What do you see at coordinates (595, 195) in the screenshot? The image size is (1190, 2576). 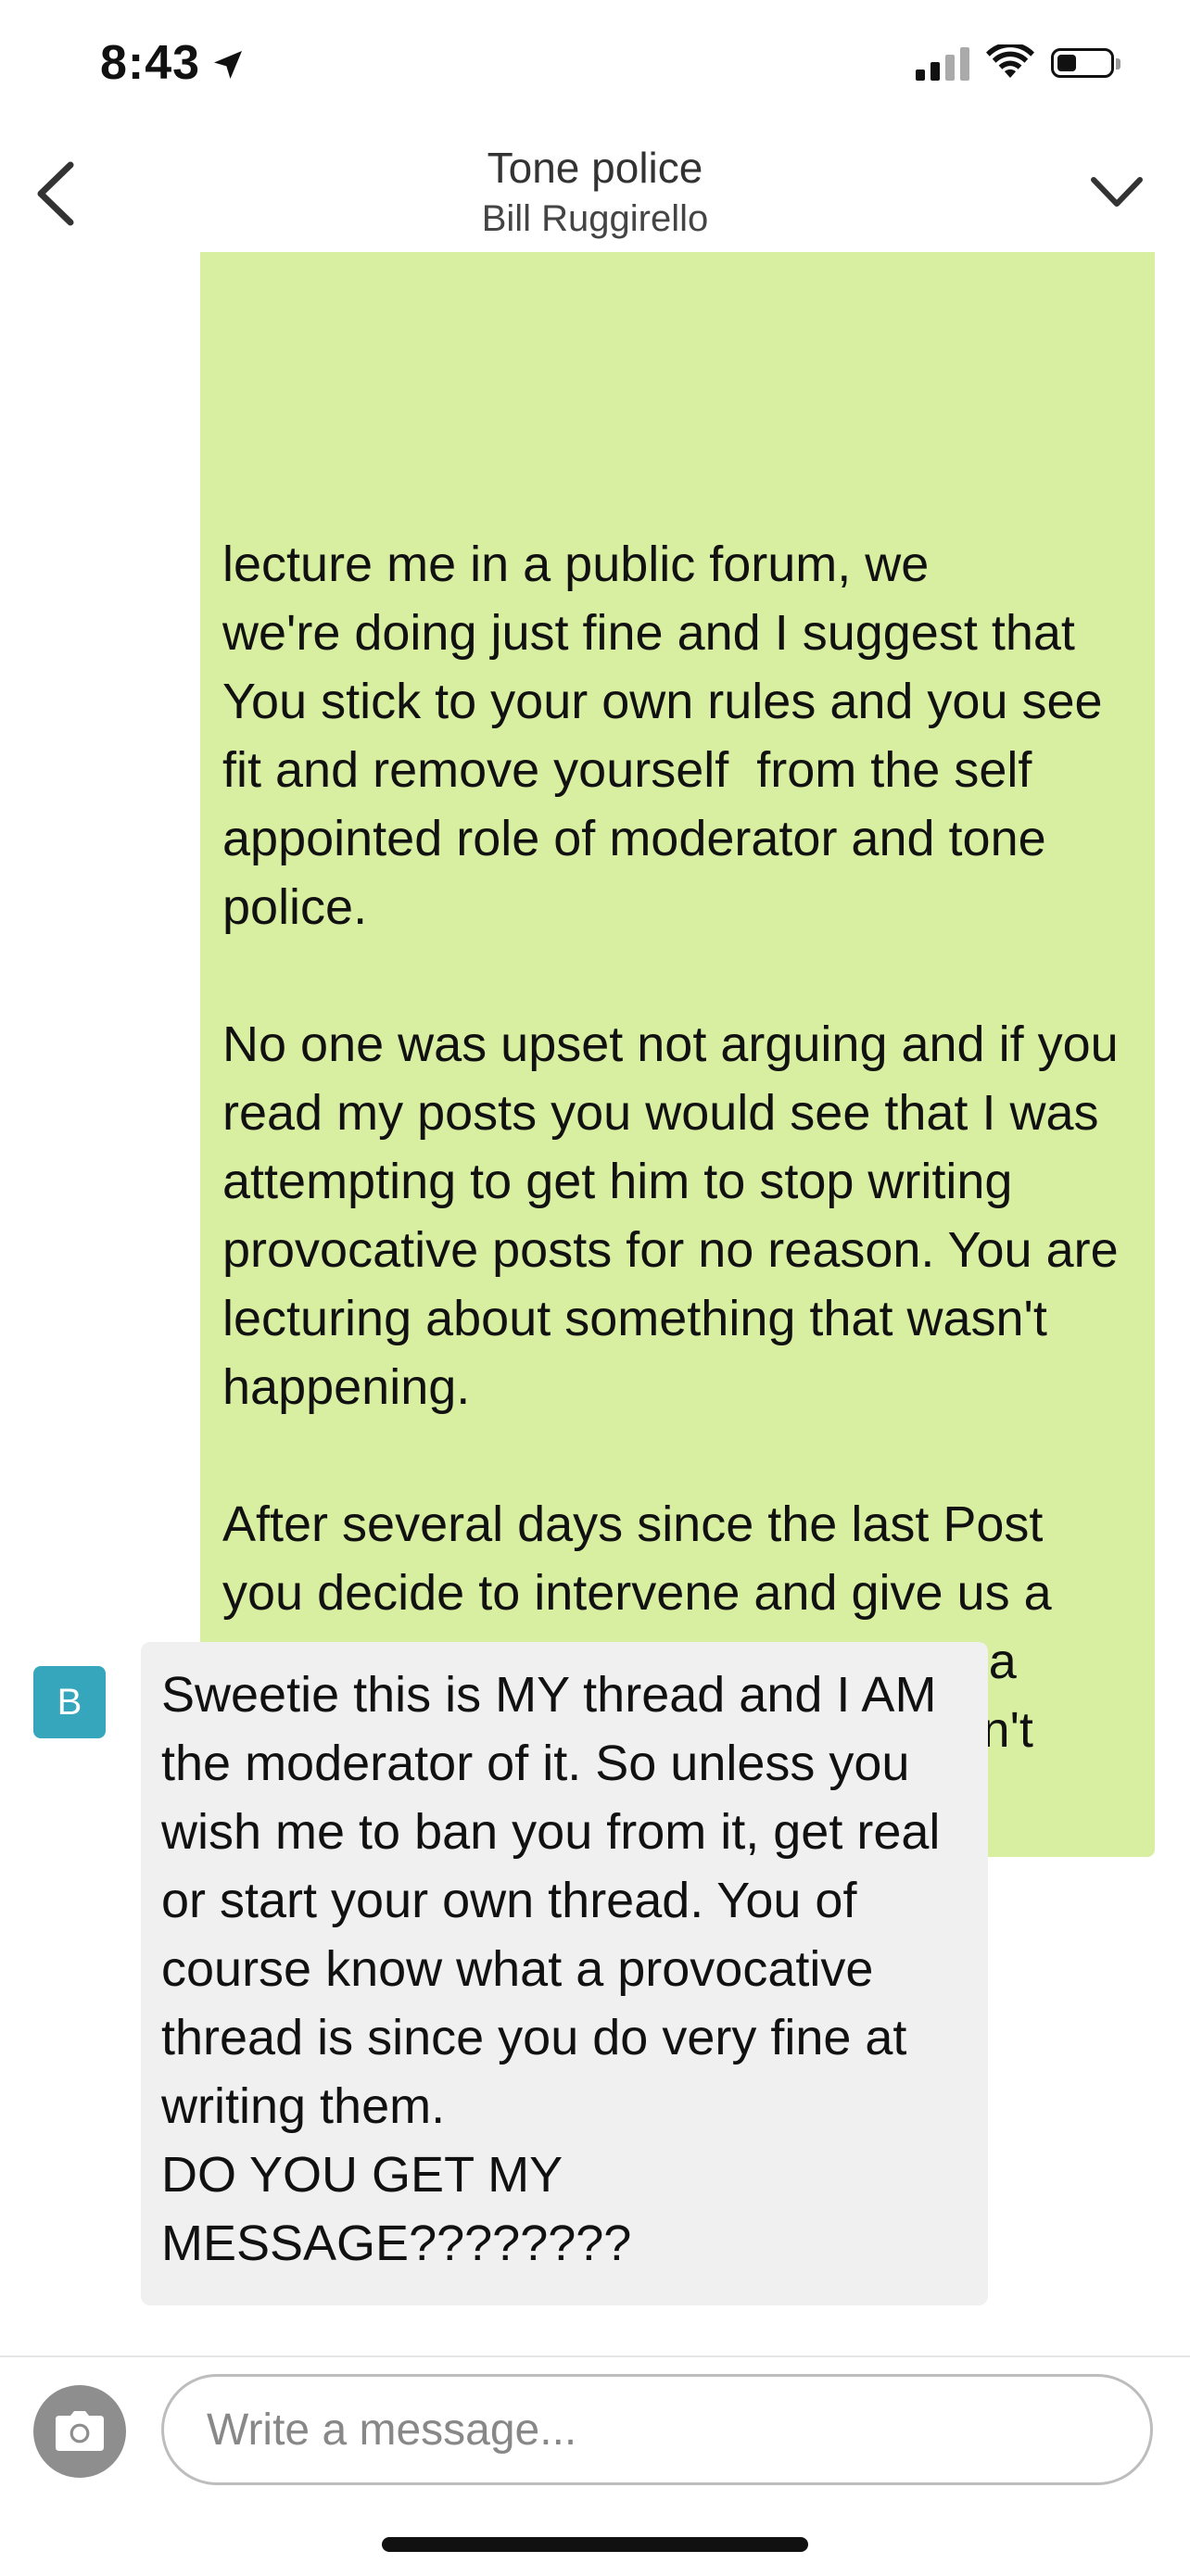 I see `conversation-header: Tone police Bill Ruggirello` at bounding box center [595, 195].